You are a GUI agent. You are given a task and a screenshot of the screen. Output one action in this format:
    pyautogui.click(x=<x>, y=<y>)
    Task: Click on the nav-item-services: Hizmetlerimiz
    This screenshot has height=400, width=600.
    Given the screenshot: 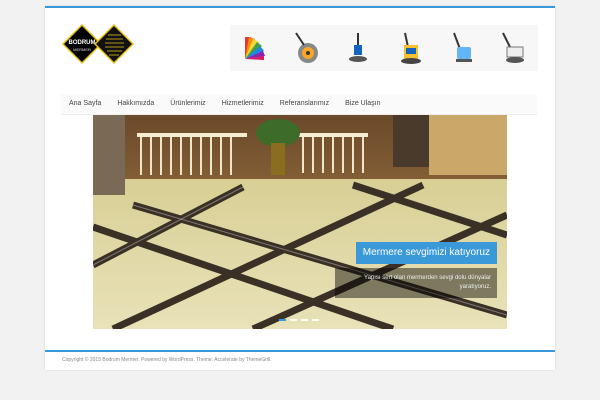 What is the action you would take?
    pyautogui.click(x=243, y=104)
    